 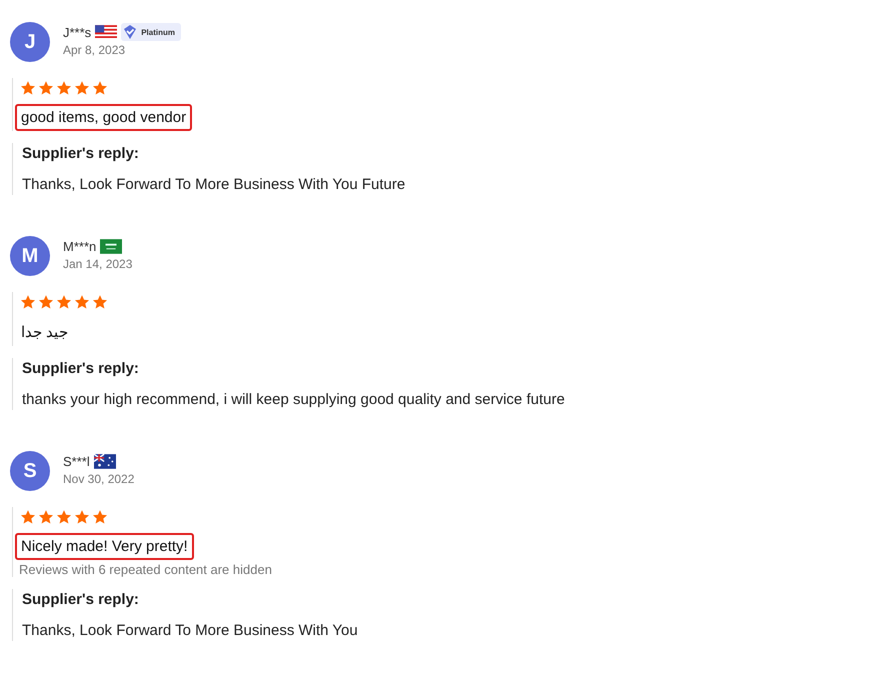 What do you see at coordinates (294, 399) in the screenshot?
I see `reply-text: thanks your high recommend, i will keep supplying good quality and service future` at bounding box center [294, 399].